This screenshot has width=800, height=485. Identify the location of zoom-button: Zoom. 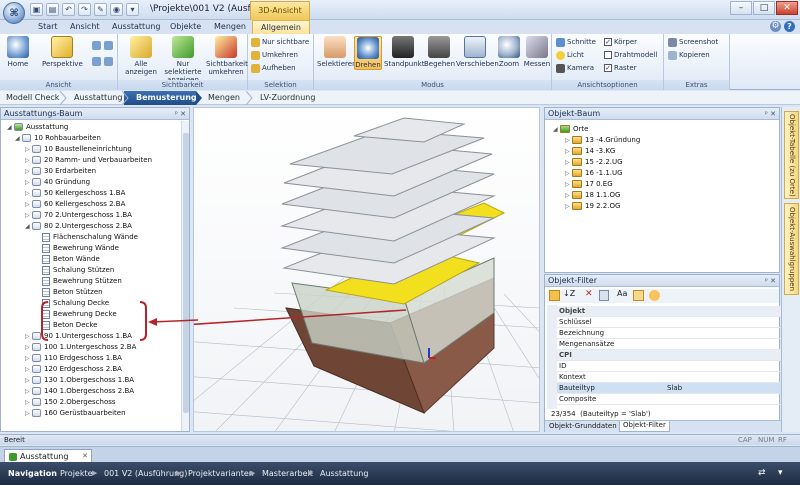
(509, 52).